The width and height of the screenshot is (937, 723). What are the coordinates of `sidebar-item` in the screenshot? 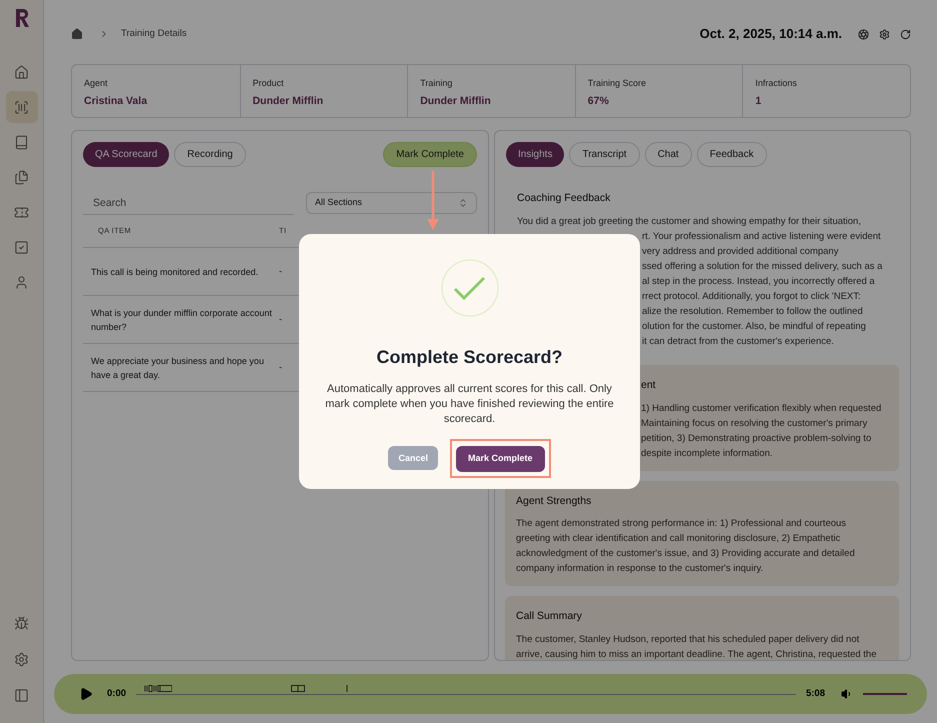 It's located at (22, 107).